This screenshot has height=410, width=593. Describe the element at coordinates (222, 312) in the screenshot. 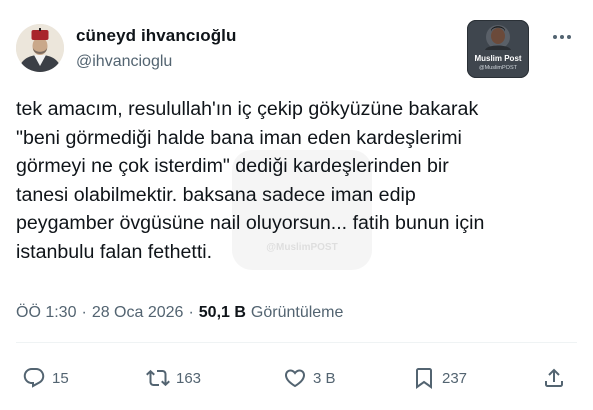

I see `views-count: 50,1 B` at that location.